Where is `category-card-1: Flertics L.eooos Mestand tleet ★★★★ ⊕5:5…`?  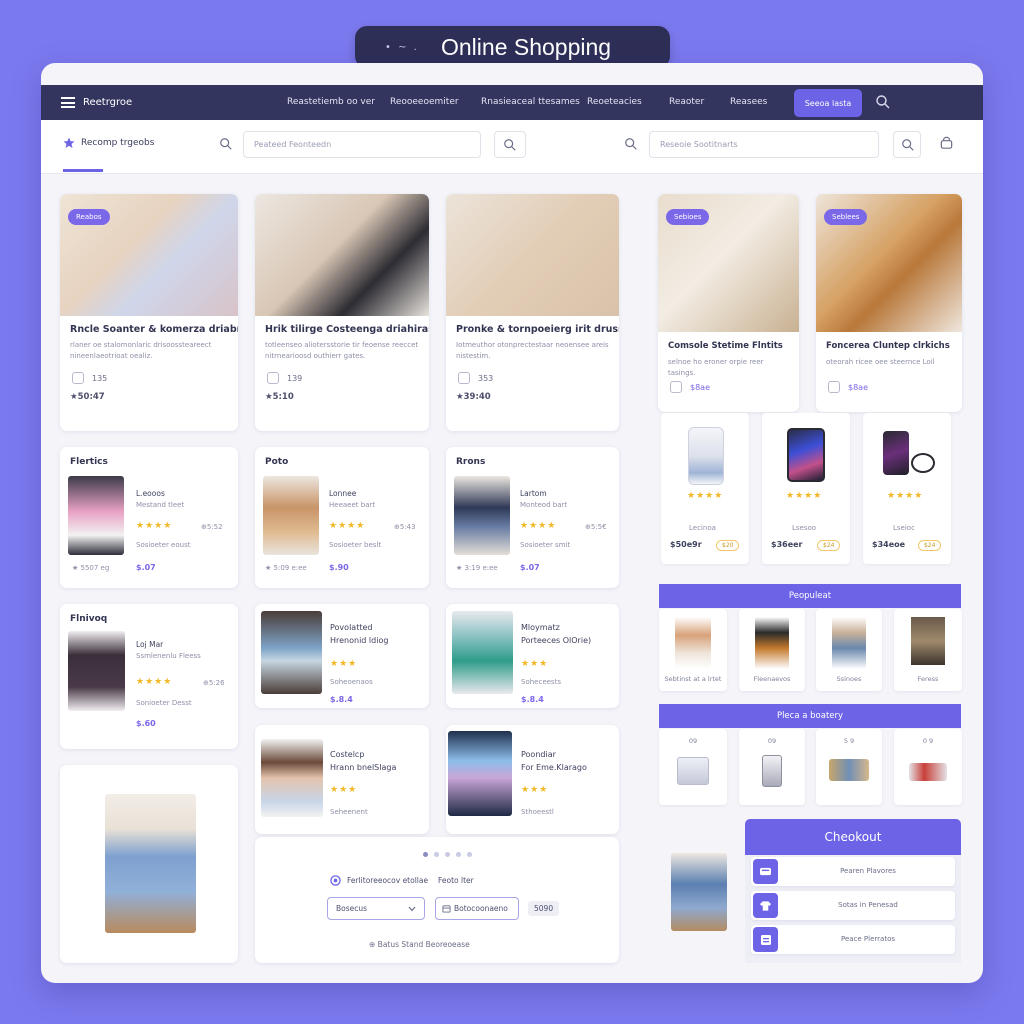
category-card-1: Flertics L.eooos Mestand tleet ★★★★ ⊕5:5… is located at coordinates (149, 517).